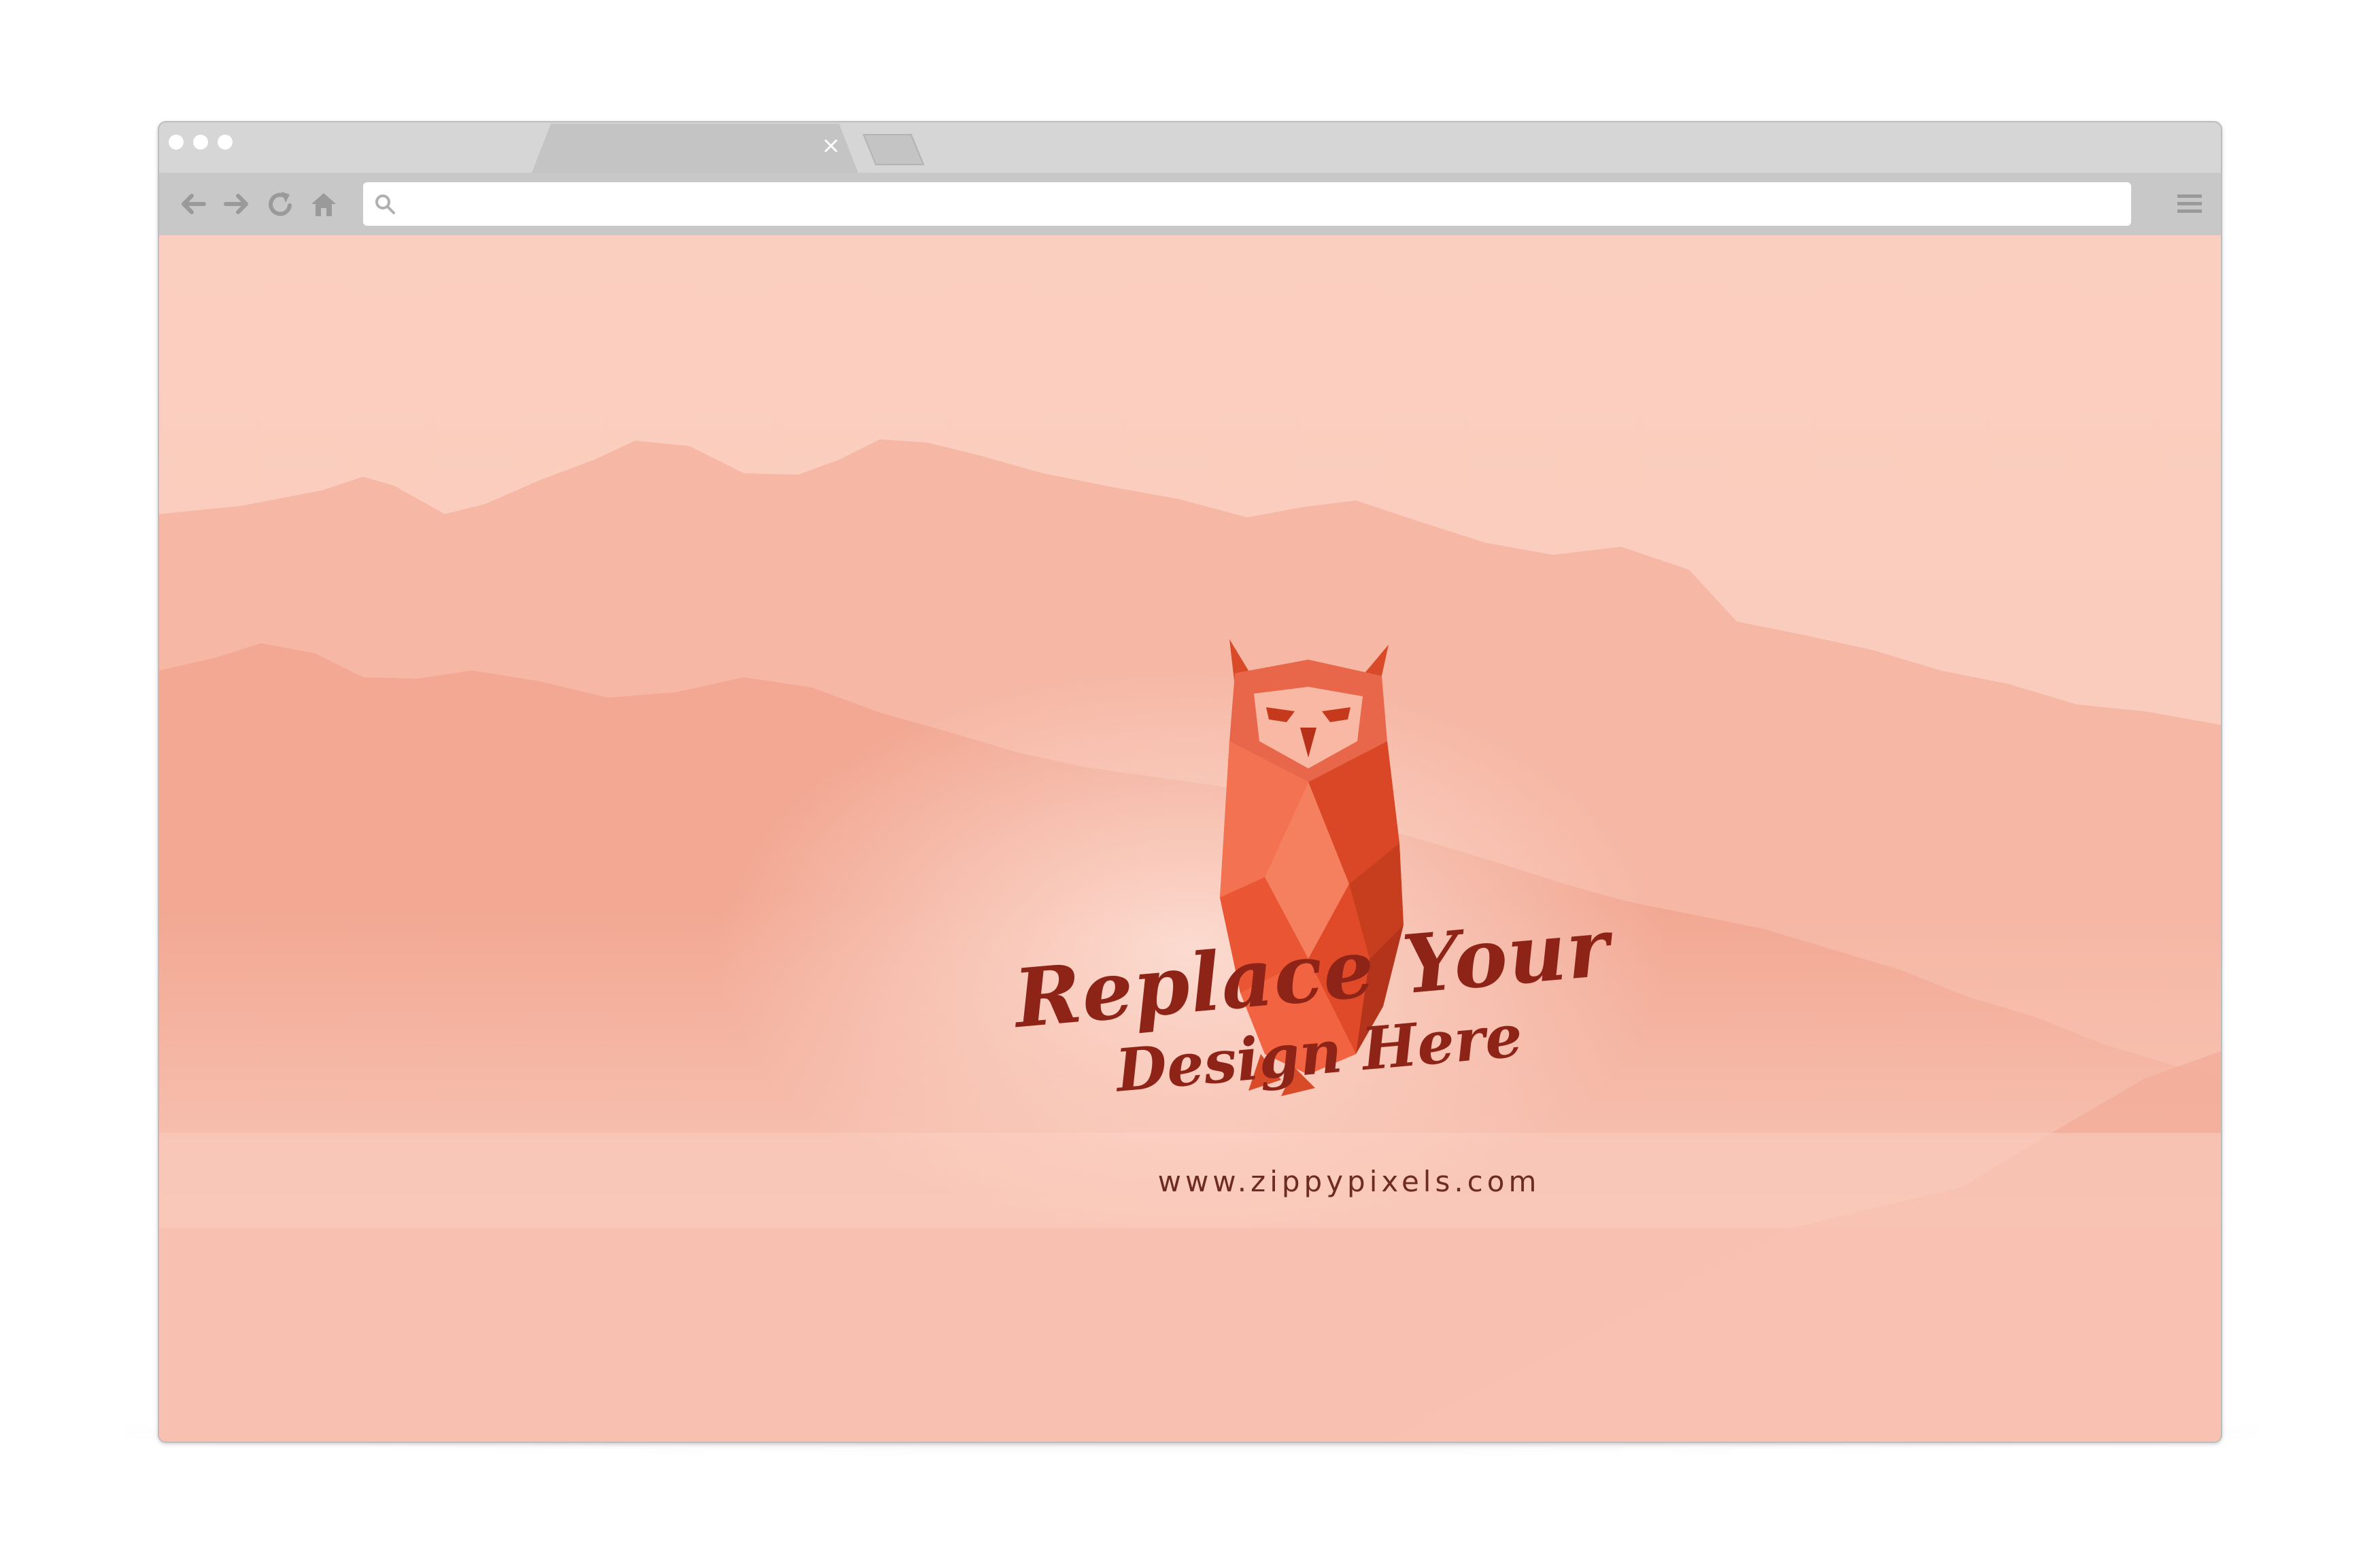 This screenshot has width=2380, height=1564. I want to click on site-url-text: www.zippypixels.com, so click(1349, 1182).